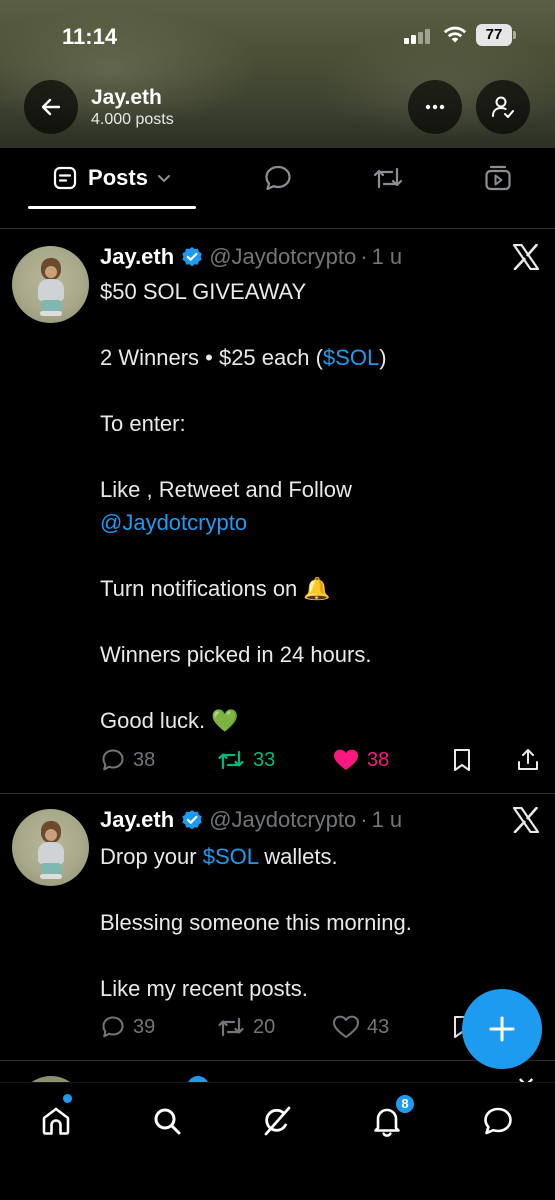 The width and height of the screenshot is (555, 1200). Describe the element at coordinates (360, 760) in the screenshot. I see `like-button: 38` at that location.